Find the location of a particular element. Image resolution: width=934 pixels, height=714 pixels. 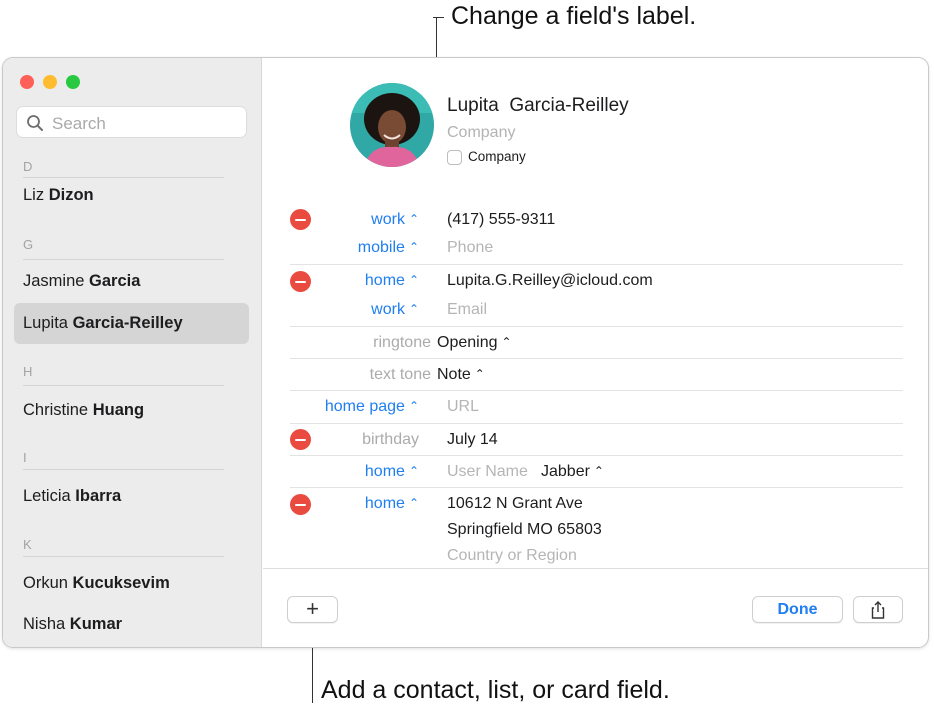

close-window-button is located at coordinates (27, 82).